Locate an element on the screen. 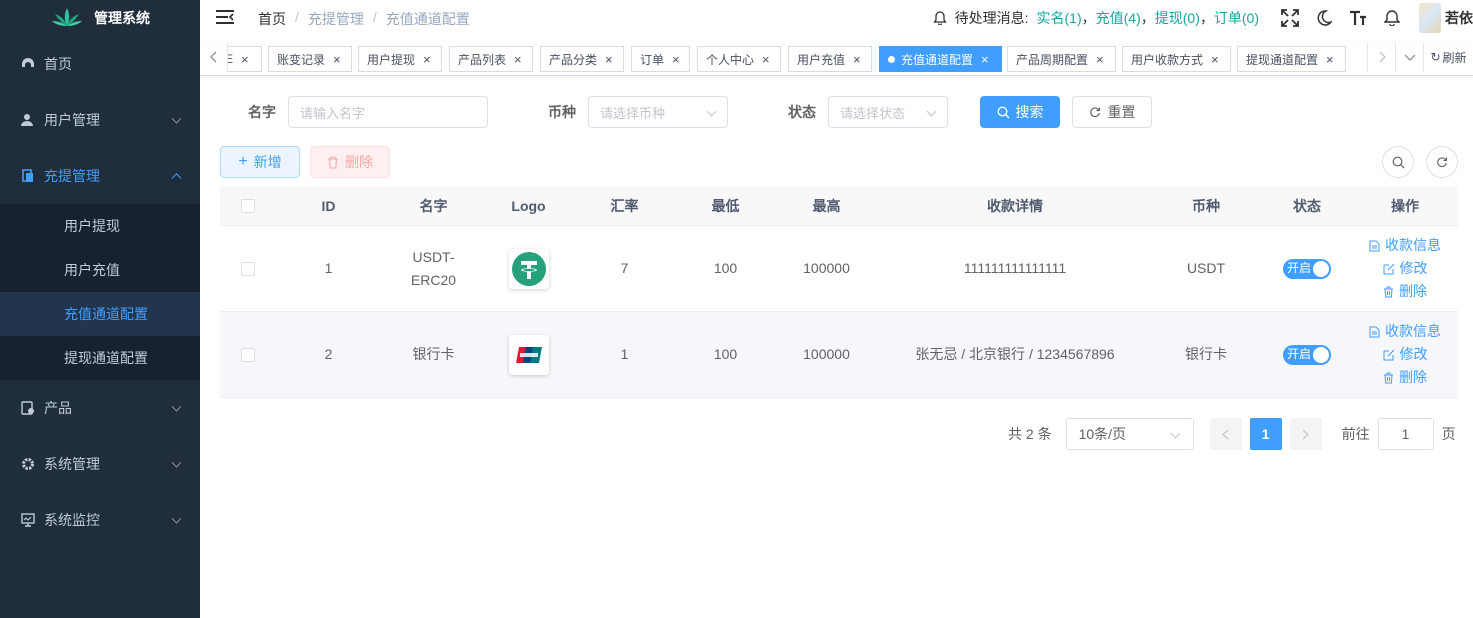  tag-item-active: 充值通道配置 × is located at coordinates (940, 59).